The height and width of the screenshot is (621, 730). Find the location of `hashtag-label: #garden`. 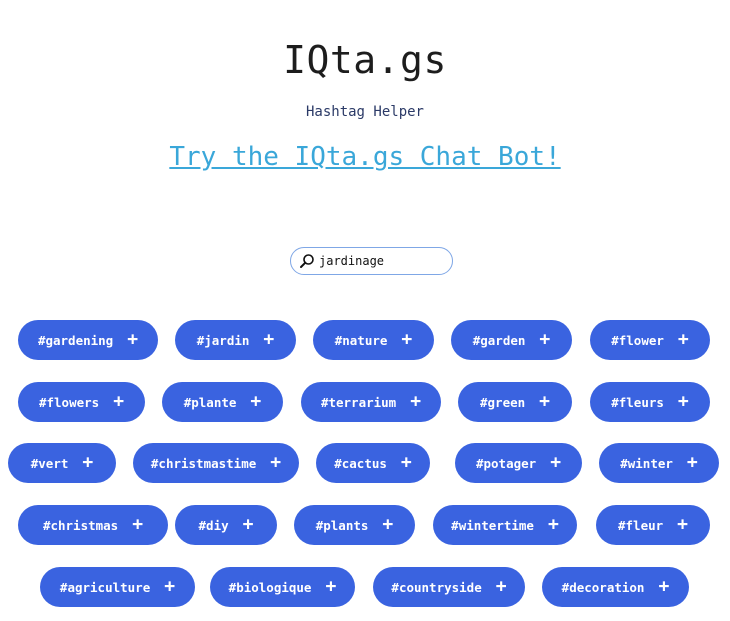

hashtag-label: #garden is located at coordinates (499, 340).